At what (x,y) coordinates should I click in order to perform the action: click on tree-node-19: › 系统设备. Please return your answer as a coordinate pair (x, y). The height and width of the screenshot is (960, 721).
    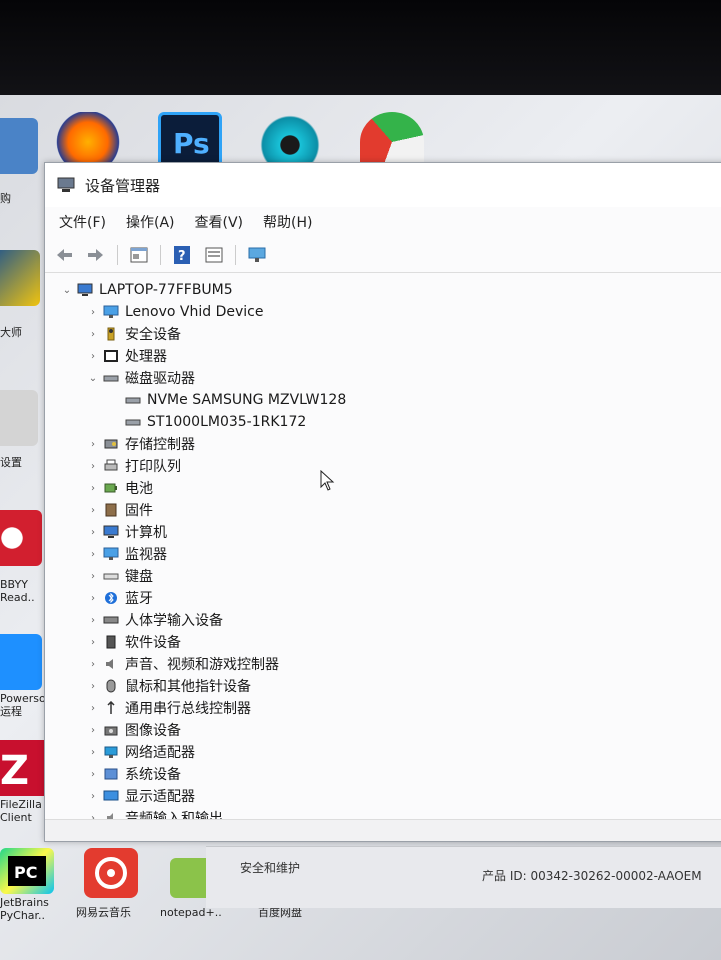
    Looking at the image, I should click on (386, 774).